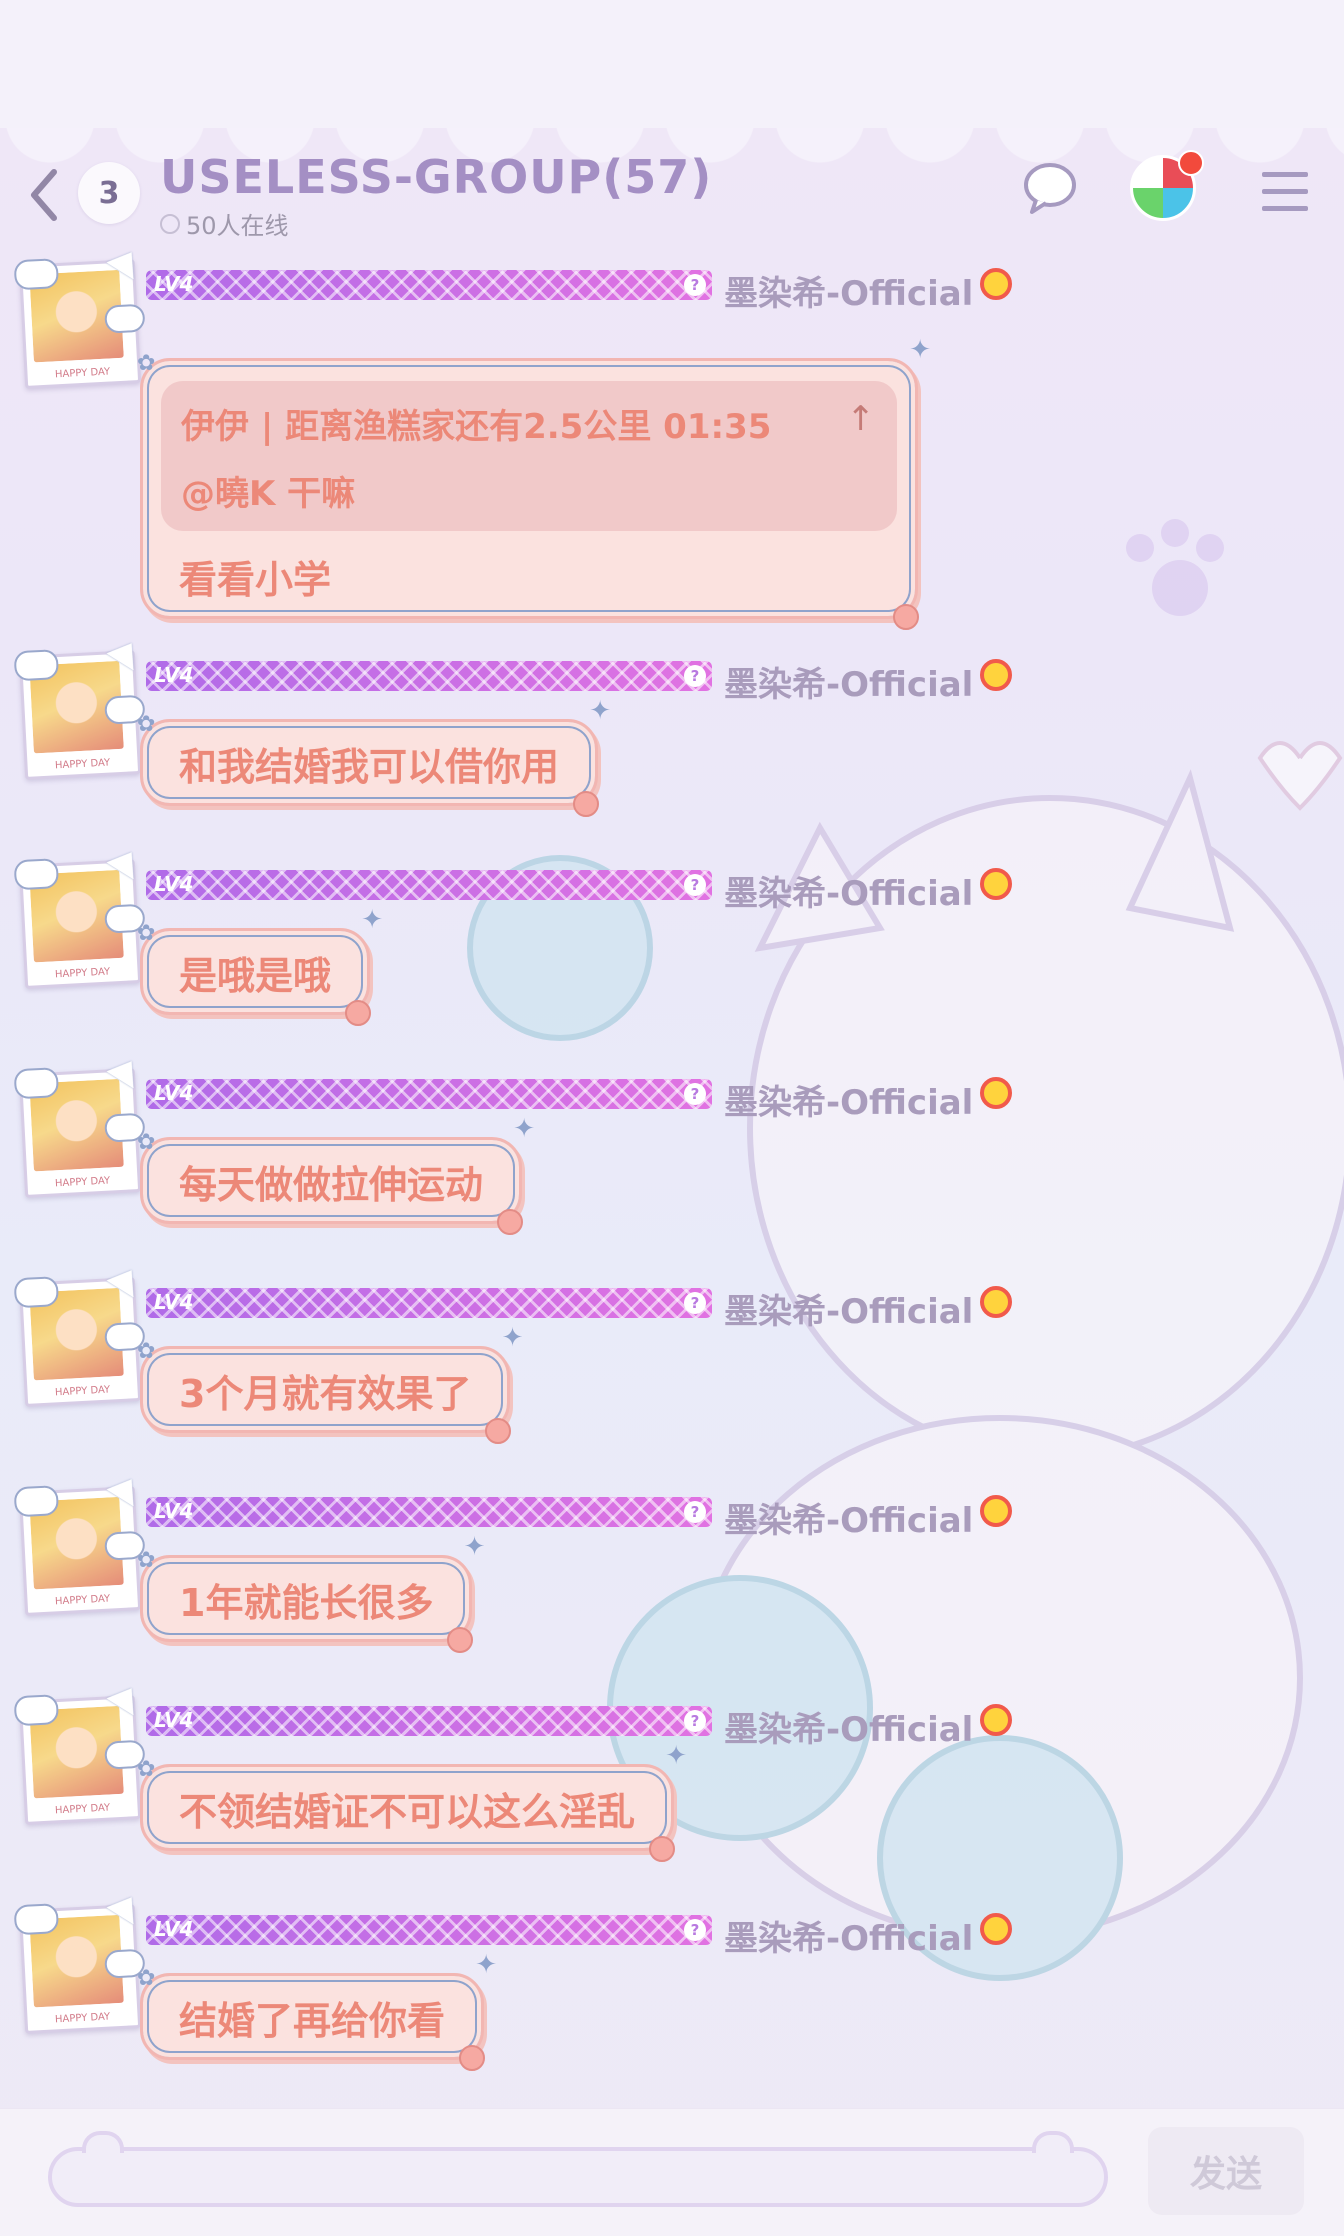  Describe the element at coordinates (1191, 163) in the screenshot. I see `notification-dot` at that location.